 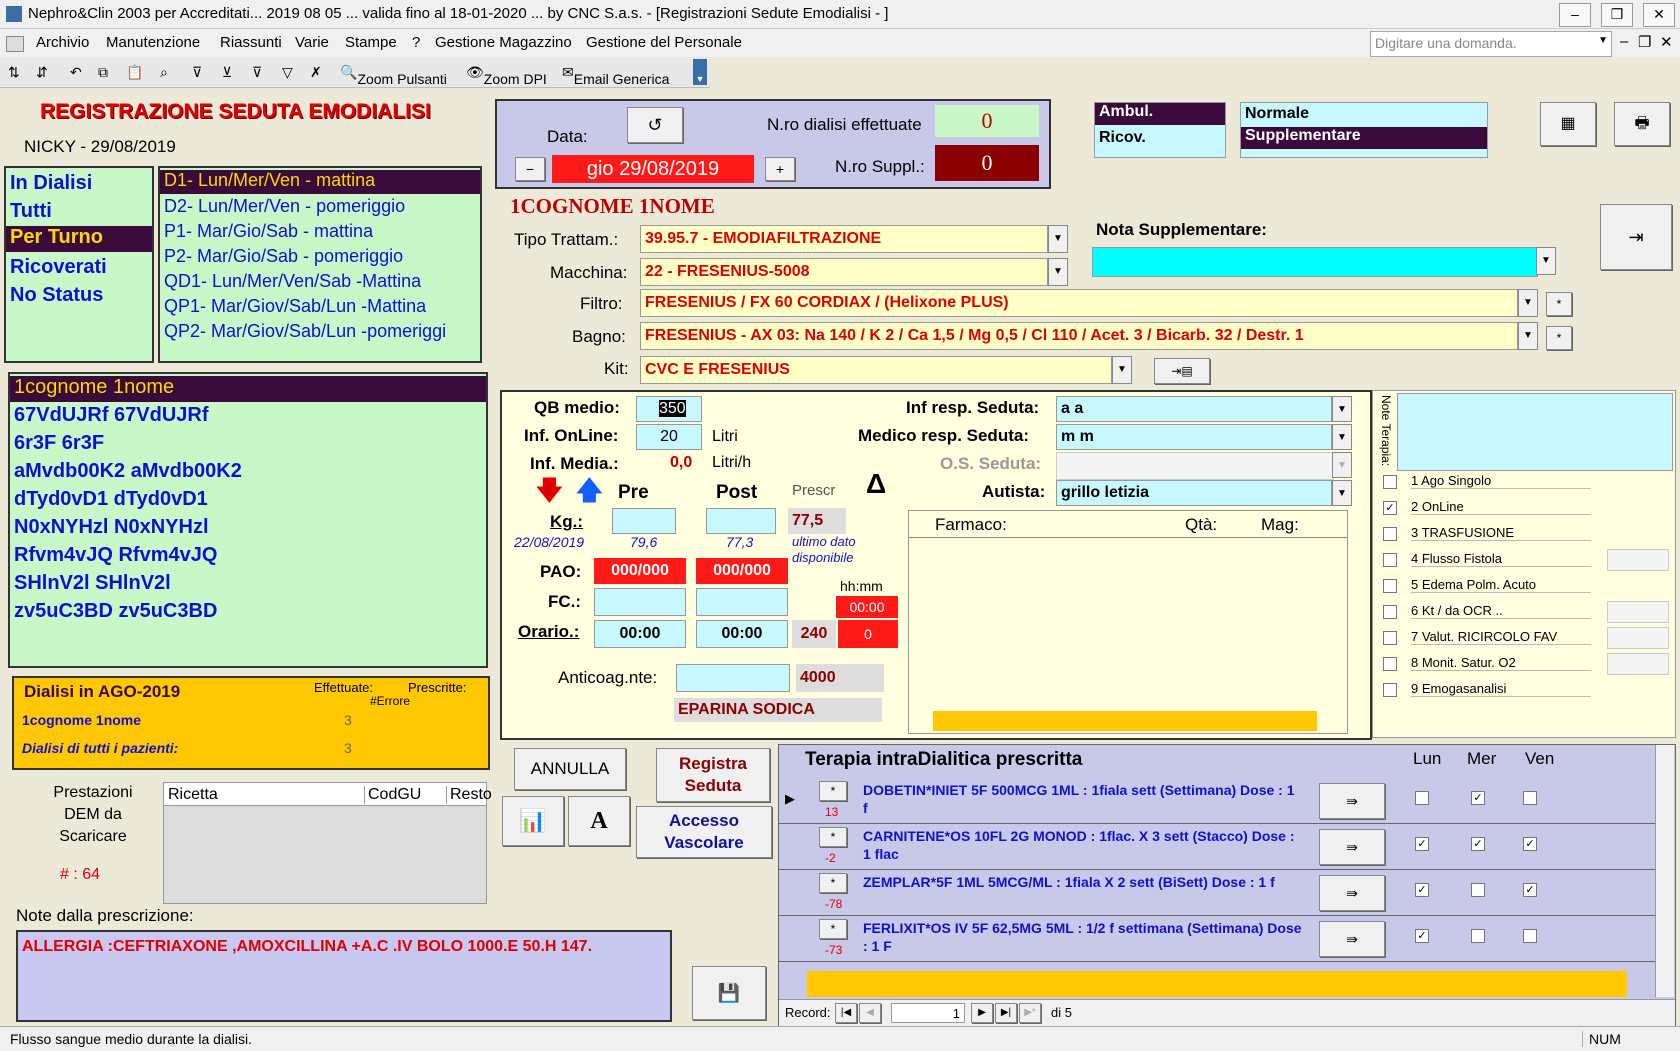 What do you see at coordinates (284, 206) in the screenshot?
I see `shift-item: D2- Lun/Mer/Ven - pomeriggio` at bounding box center [284, 206].